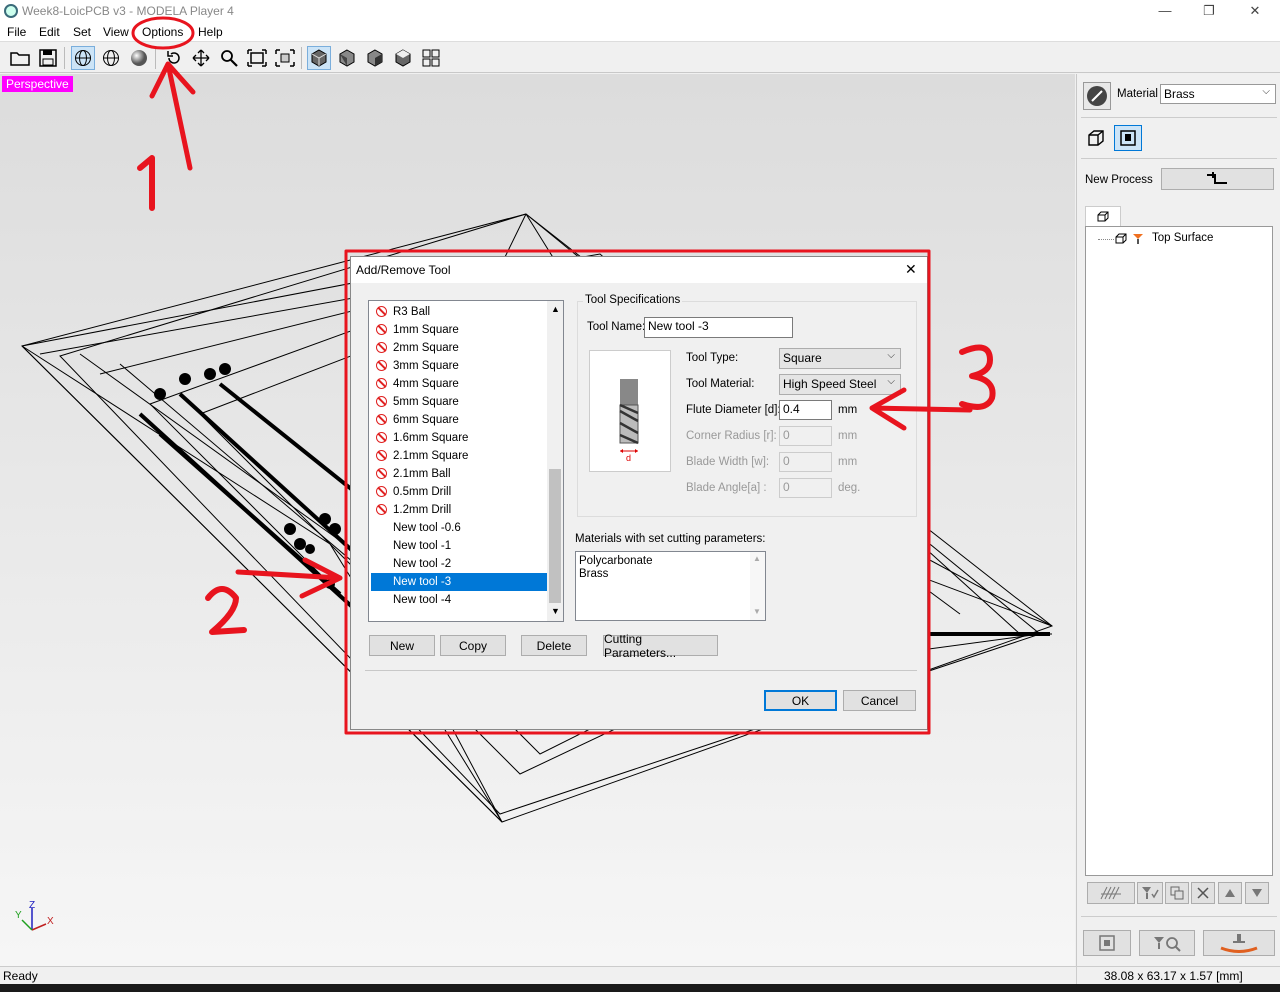 This screenshot has height=992, width=1280. I want to click on tool-name: 1.2mm Drill, so click(422, 510).